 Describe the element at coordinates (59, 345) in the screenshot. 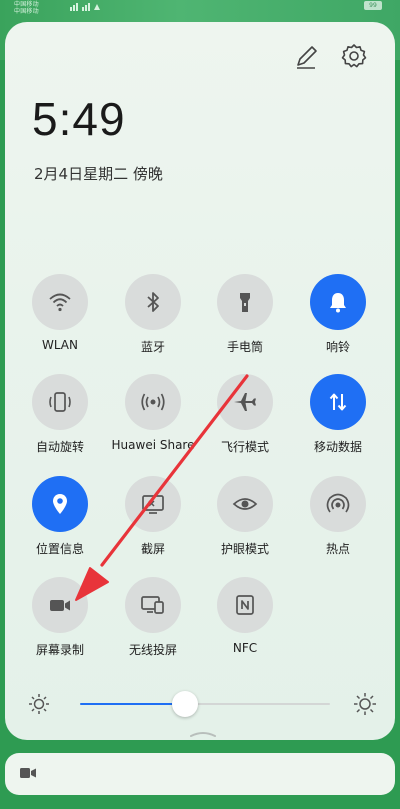

I see `tile-label: WLAN` at that location.